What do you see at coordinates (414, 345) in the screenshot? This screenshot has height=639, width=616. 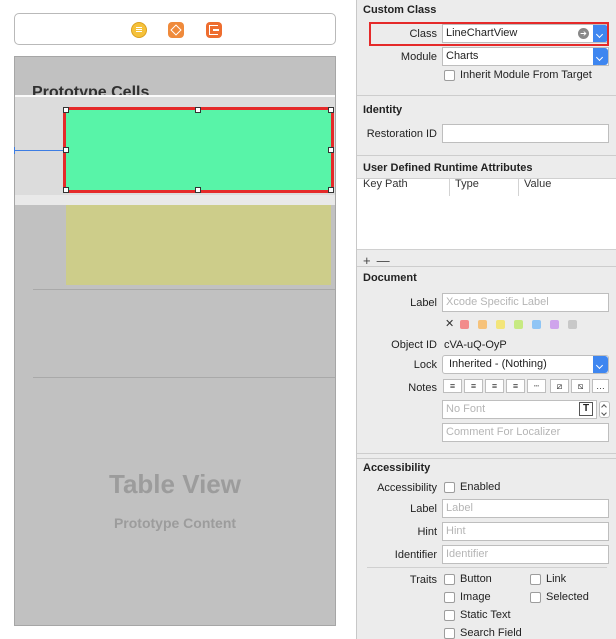 I see `object-id-label: Object ID` at bounding box center [414, 345].